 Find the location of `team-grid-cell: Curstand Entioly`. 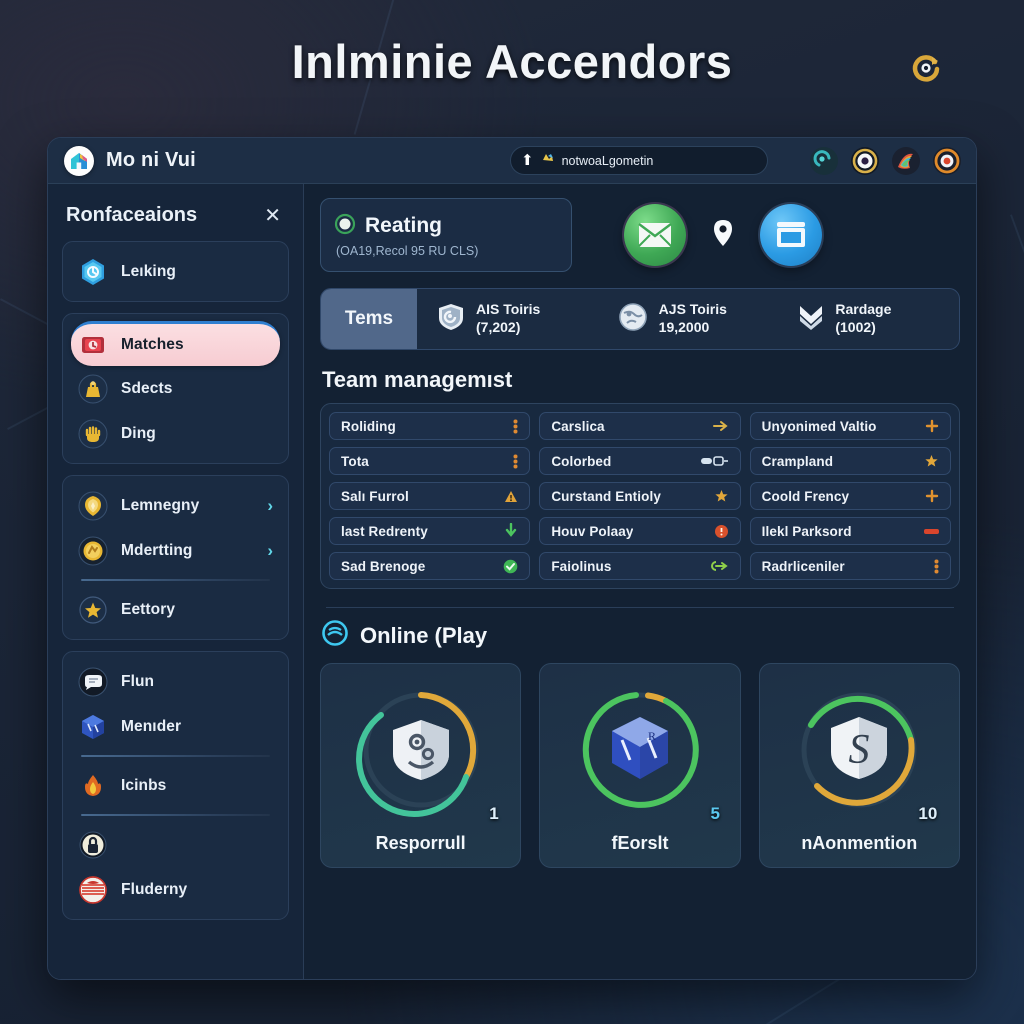

team-grid-cell: Curstand Entioly is located at coordinates (640, 496).